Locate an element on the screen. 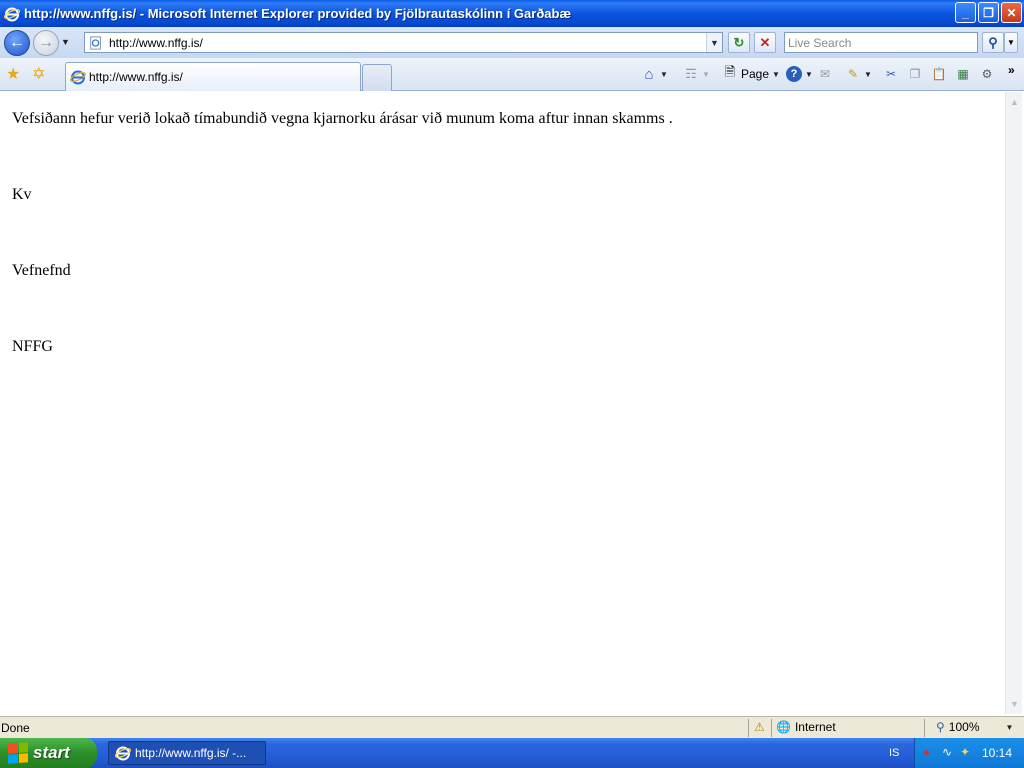 The image size is (1024, 768). research-icon: ⚙ is located at coordinates (987, 74).